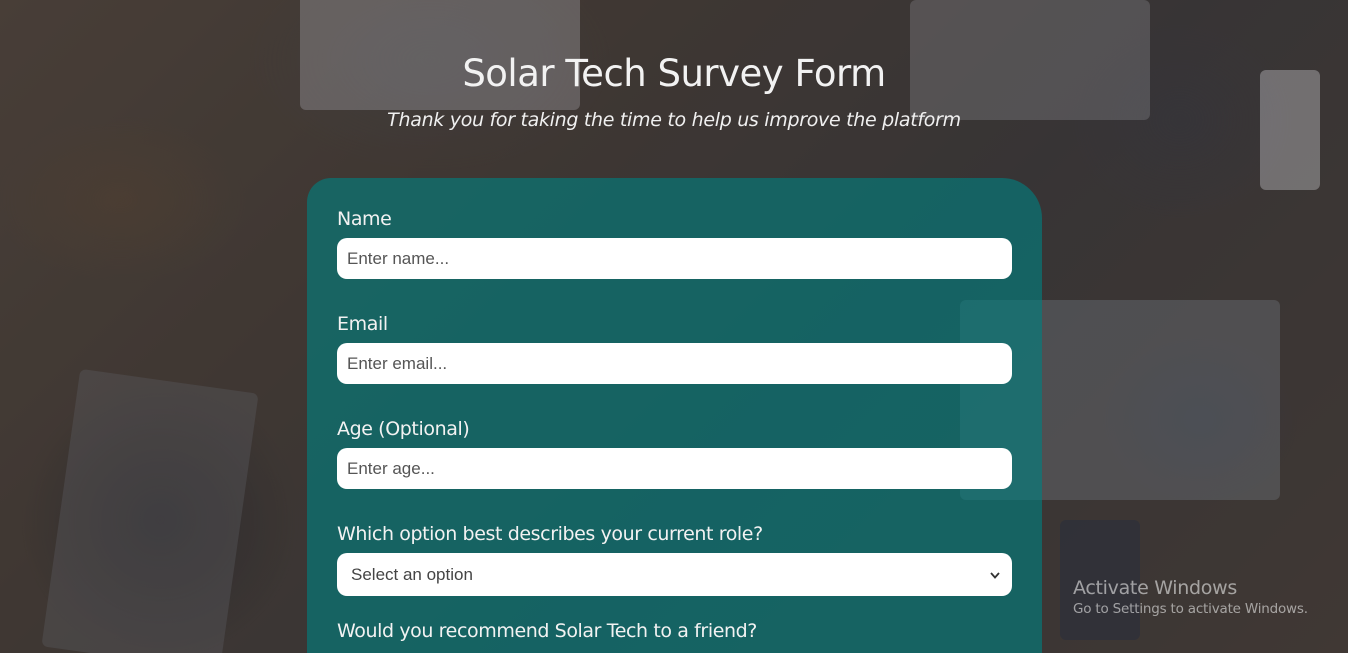 This screenshot has width=1348, height=653. What do you see at coordinates (1190, 609) in the screenshot?
I see `watermark-subtitle: Go to Settings to activate Windows.` at bounding box center [1190, 609].